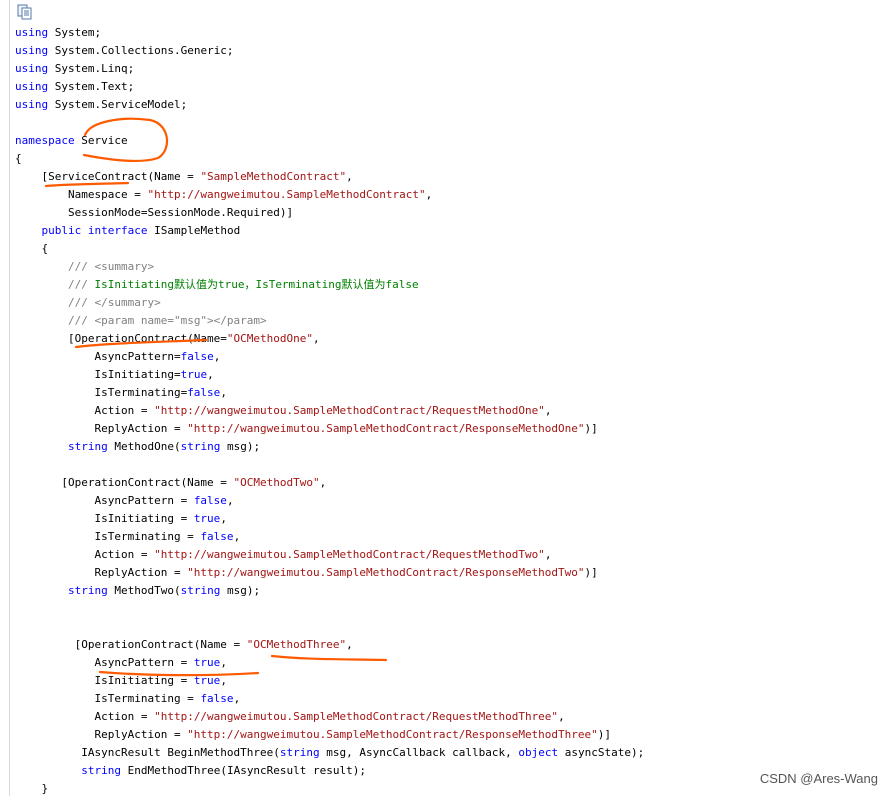  What do you see at coordinates (108, 536) in the screenshot?
I see `code-token: IsTerminating =` at bounding box center [108, 536].